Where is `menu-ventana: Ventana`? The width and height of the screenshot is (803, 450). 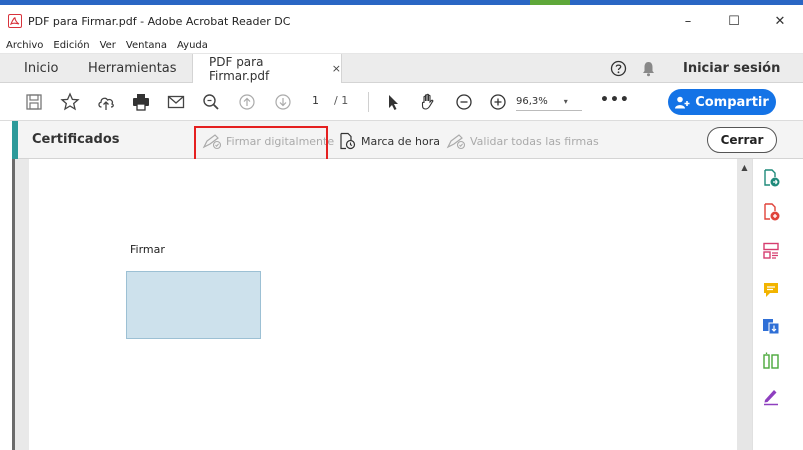 menu-ventana: Ventana is located at coordinates (146, 45).